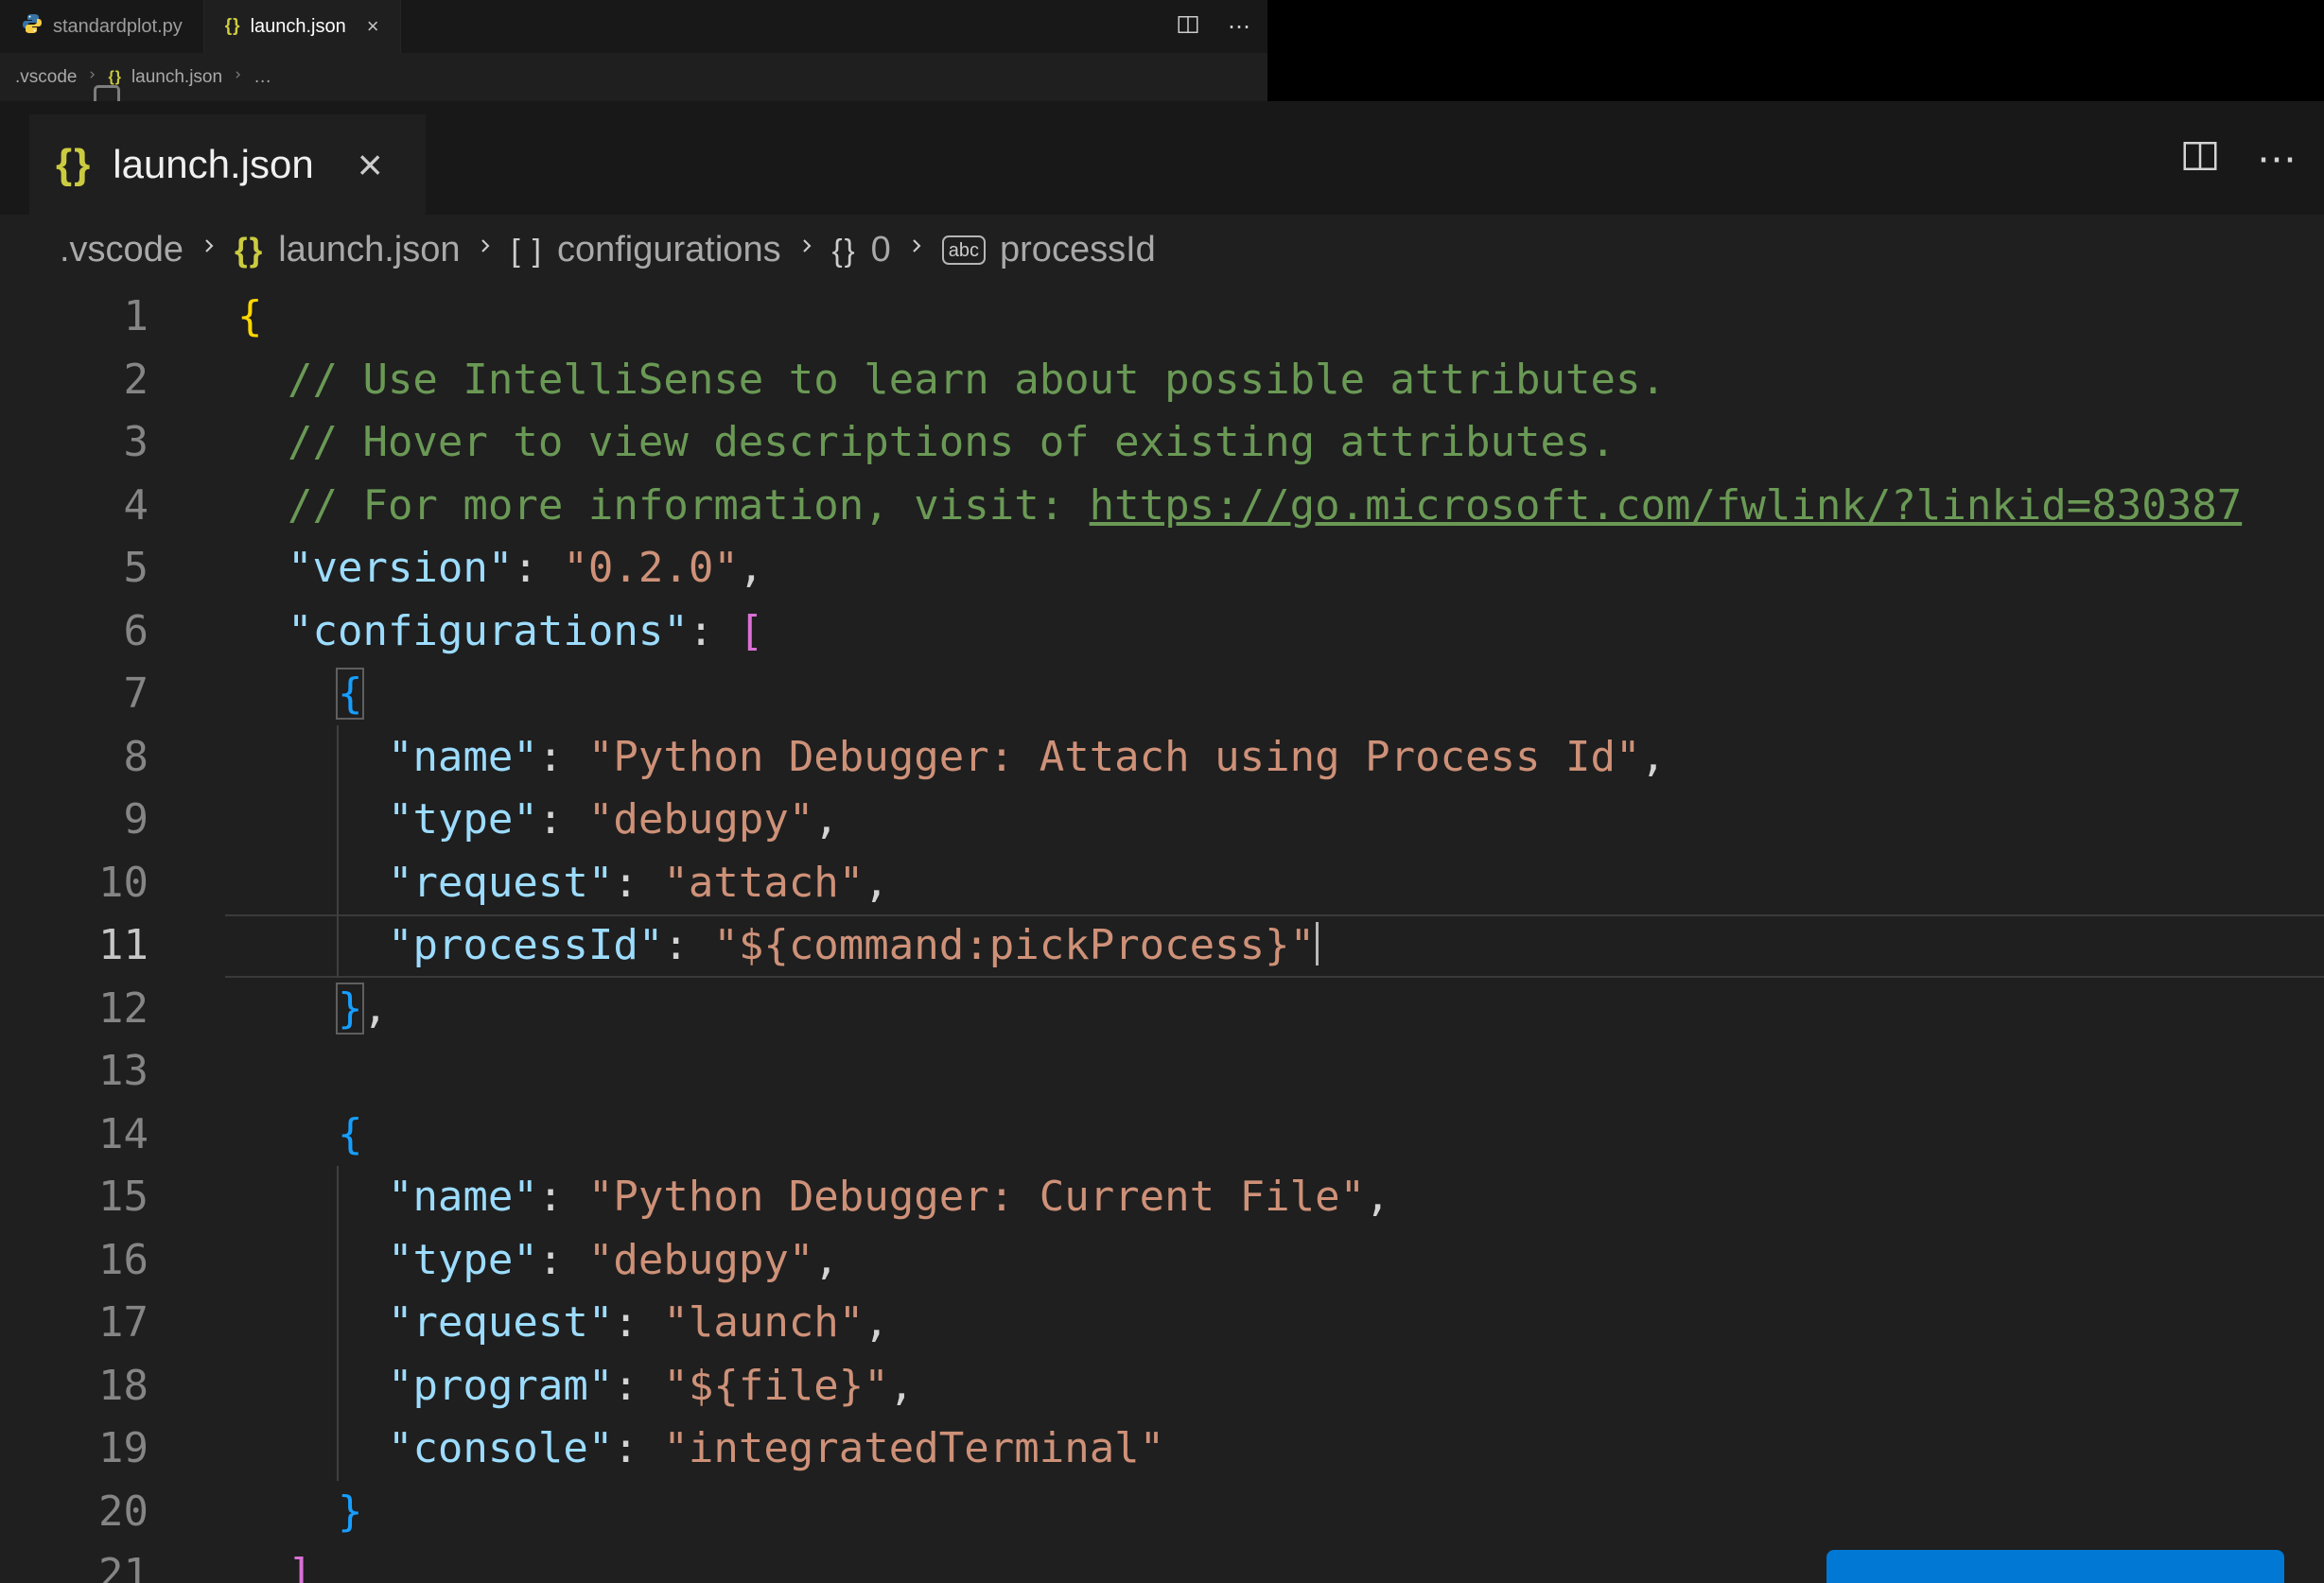 The image size is (2324, 1583). Describe the element at coordinates (1162, 1072) in the screenshot. I see `code-line: 13` at that location.